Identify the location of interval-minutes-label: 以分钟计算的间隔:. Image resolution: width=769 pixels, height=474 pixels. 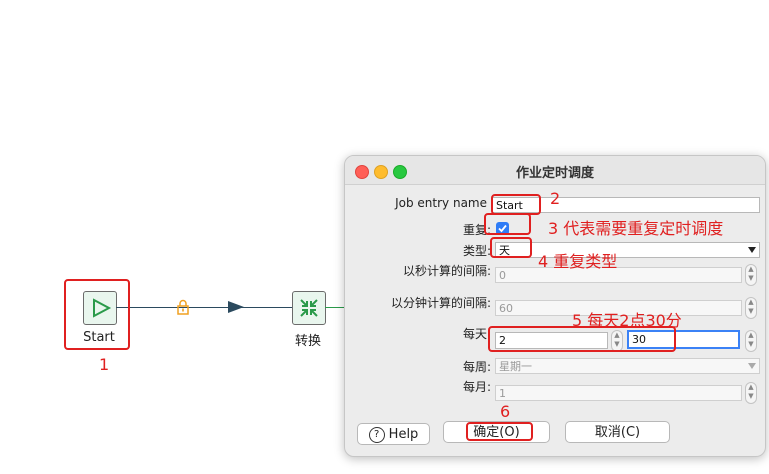
(440, 303).